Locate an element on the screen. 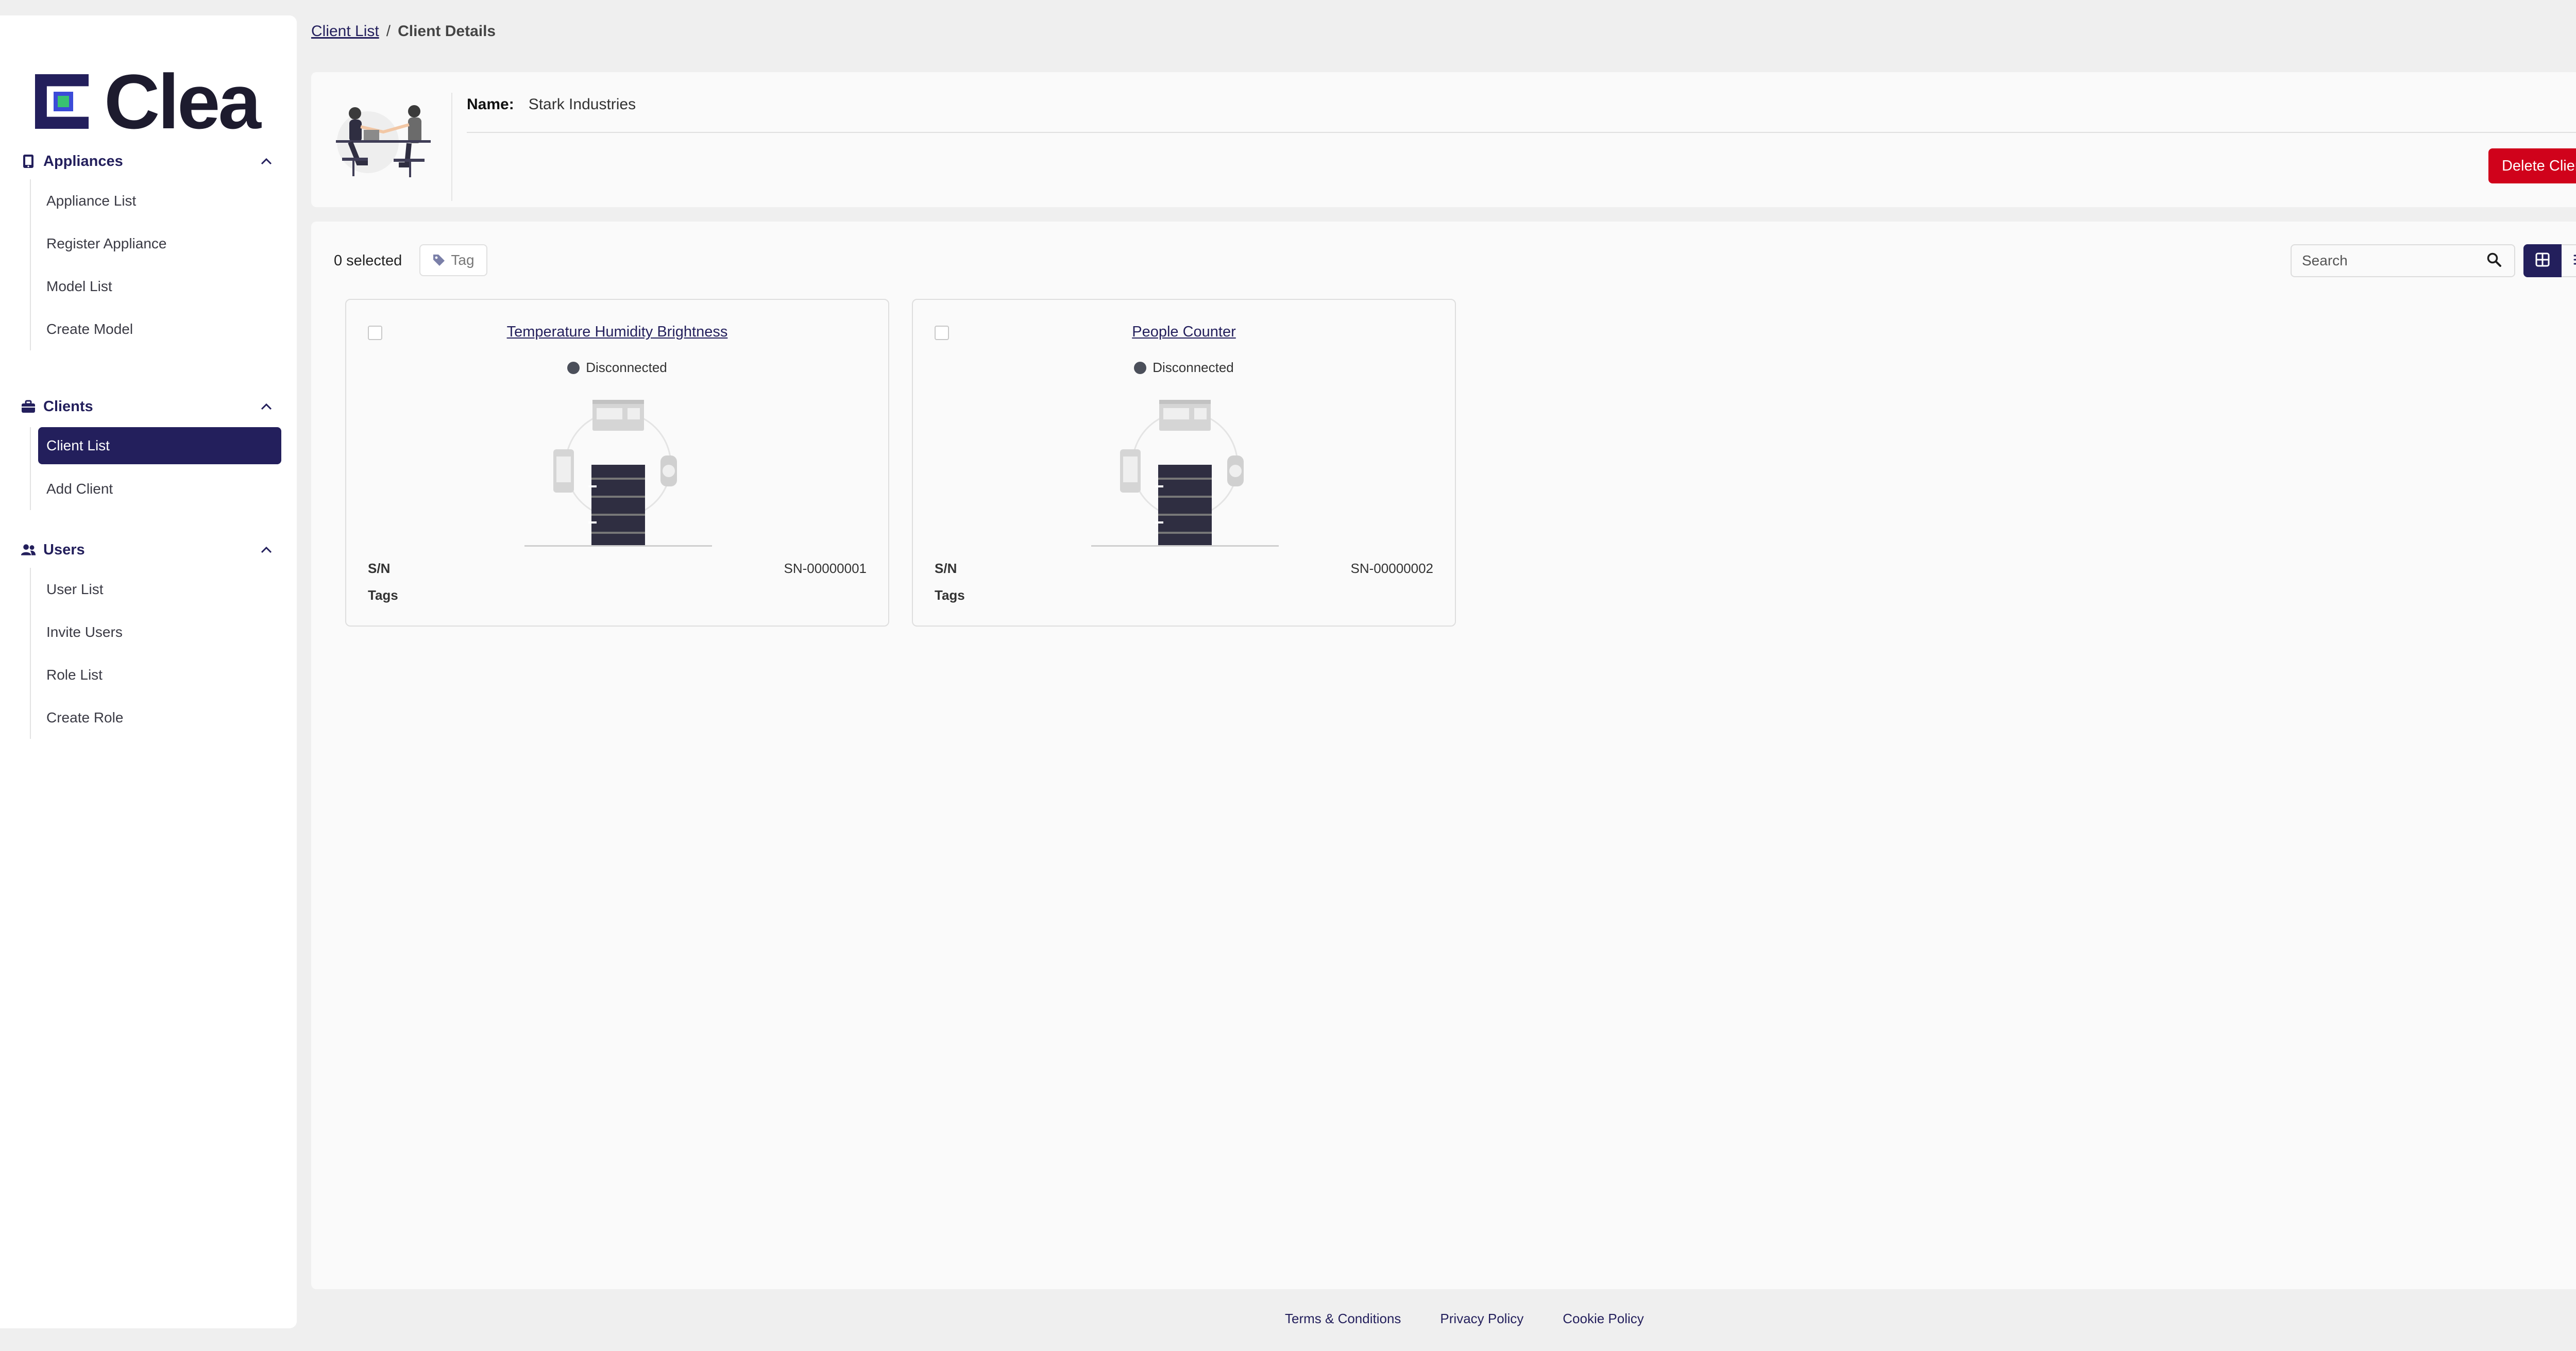  footer-link-privacy: Privacy Policy is located at coordinates (1481, 1319).